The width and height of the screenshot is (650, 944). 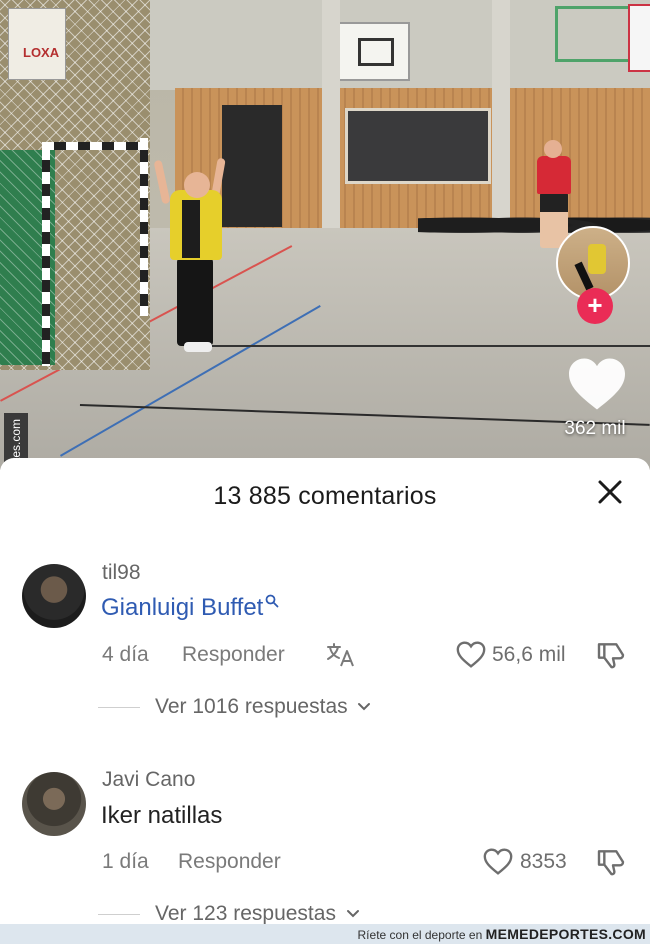 What do you see at coordinates (195, 302) in the screenshot?
I see `player-legs` at bounding box center [195, 302].